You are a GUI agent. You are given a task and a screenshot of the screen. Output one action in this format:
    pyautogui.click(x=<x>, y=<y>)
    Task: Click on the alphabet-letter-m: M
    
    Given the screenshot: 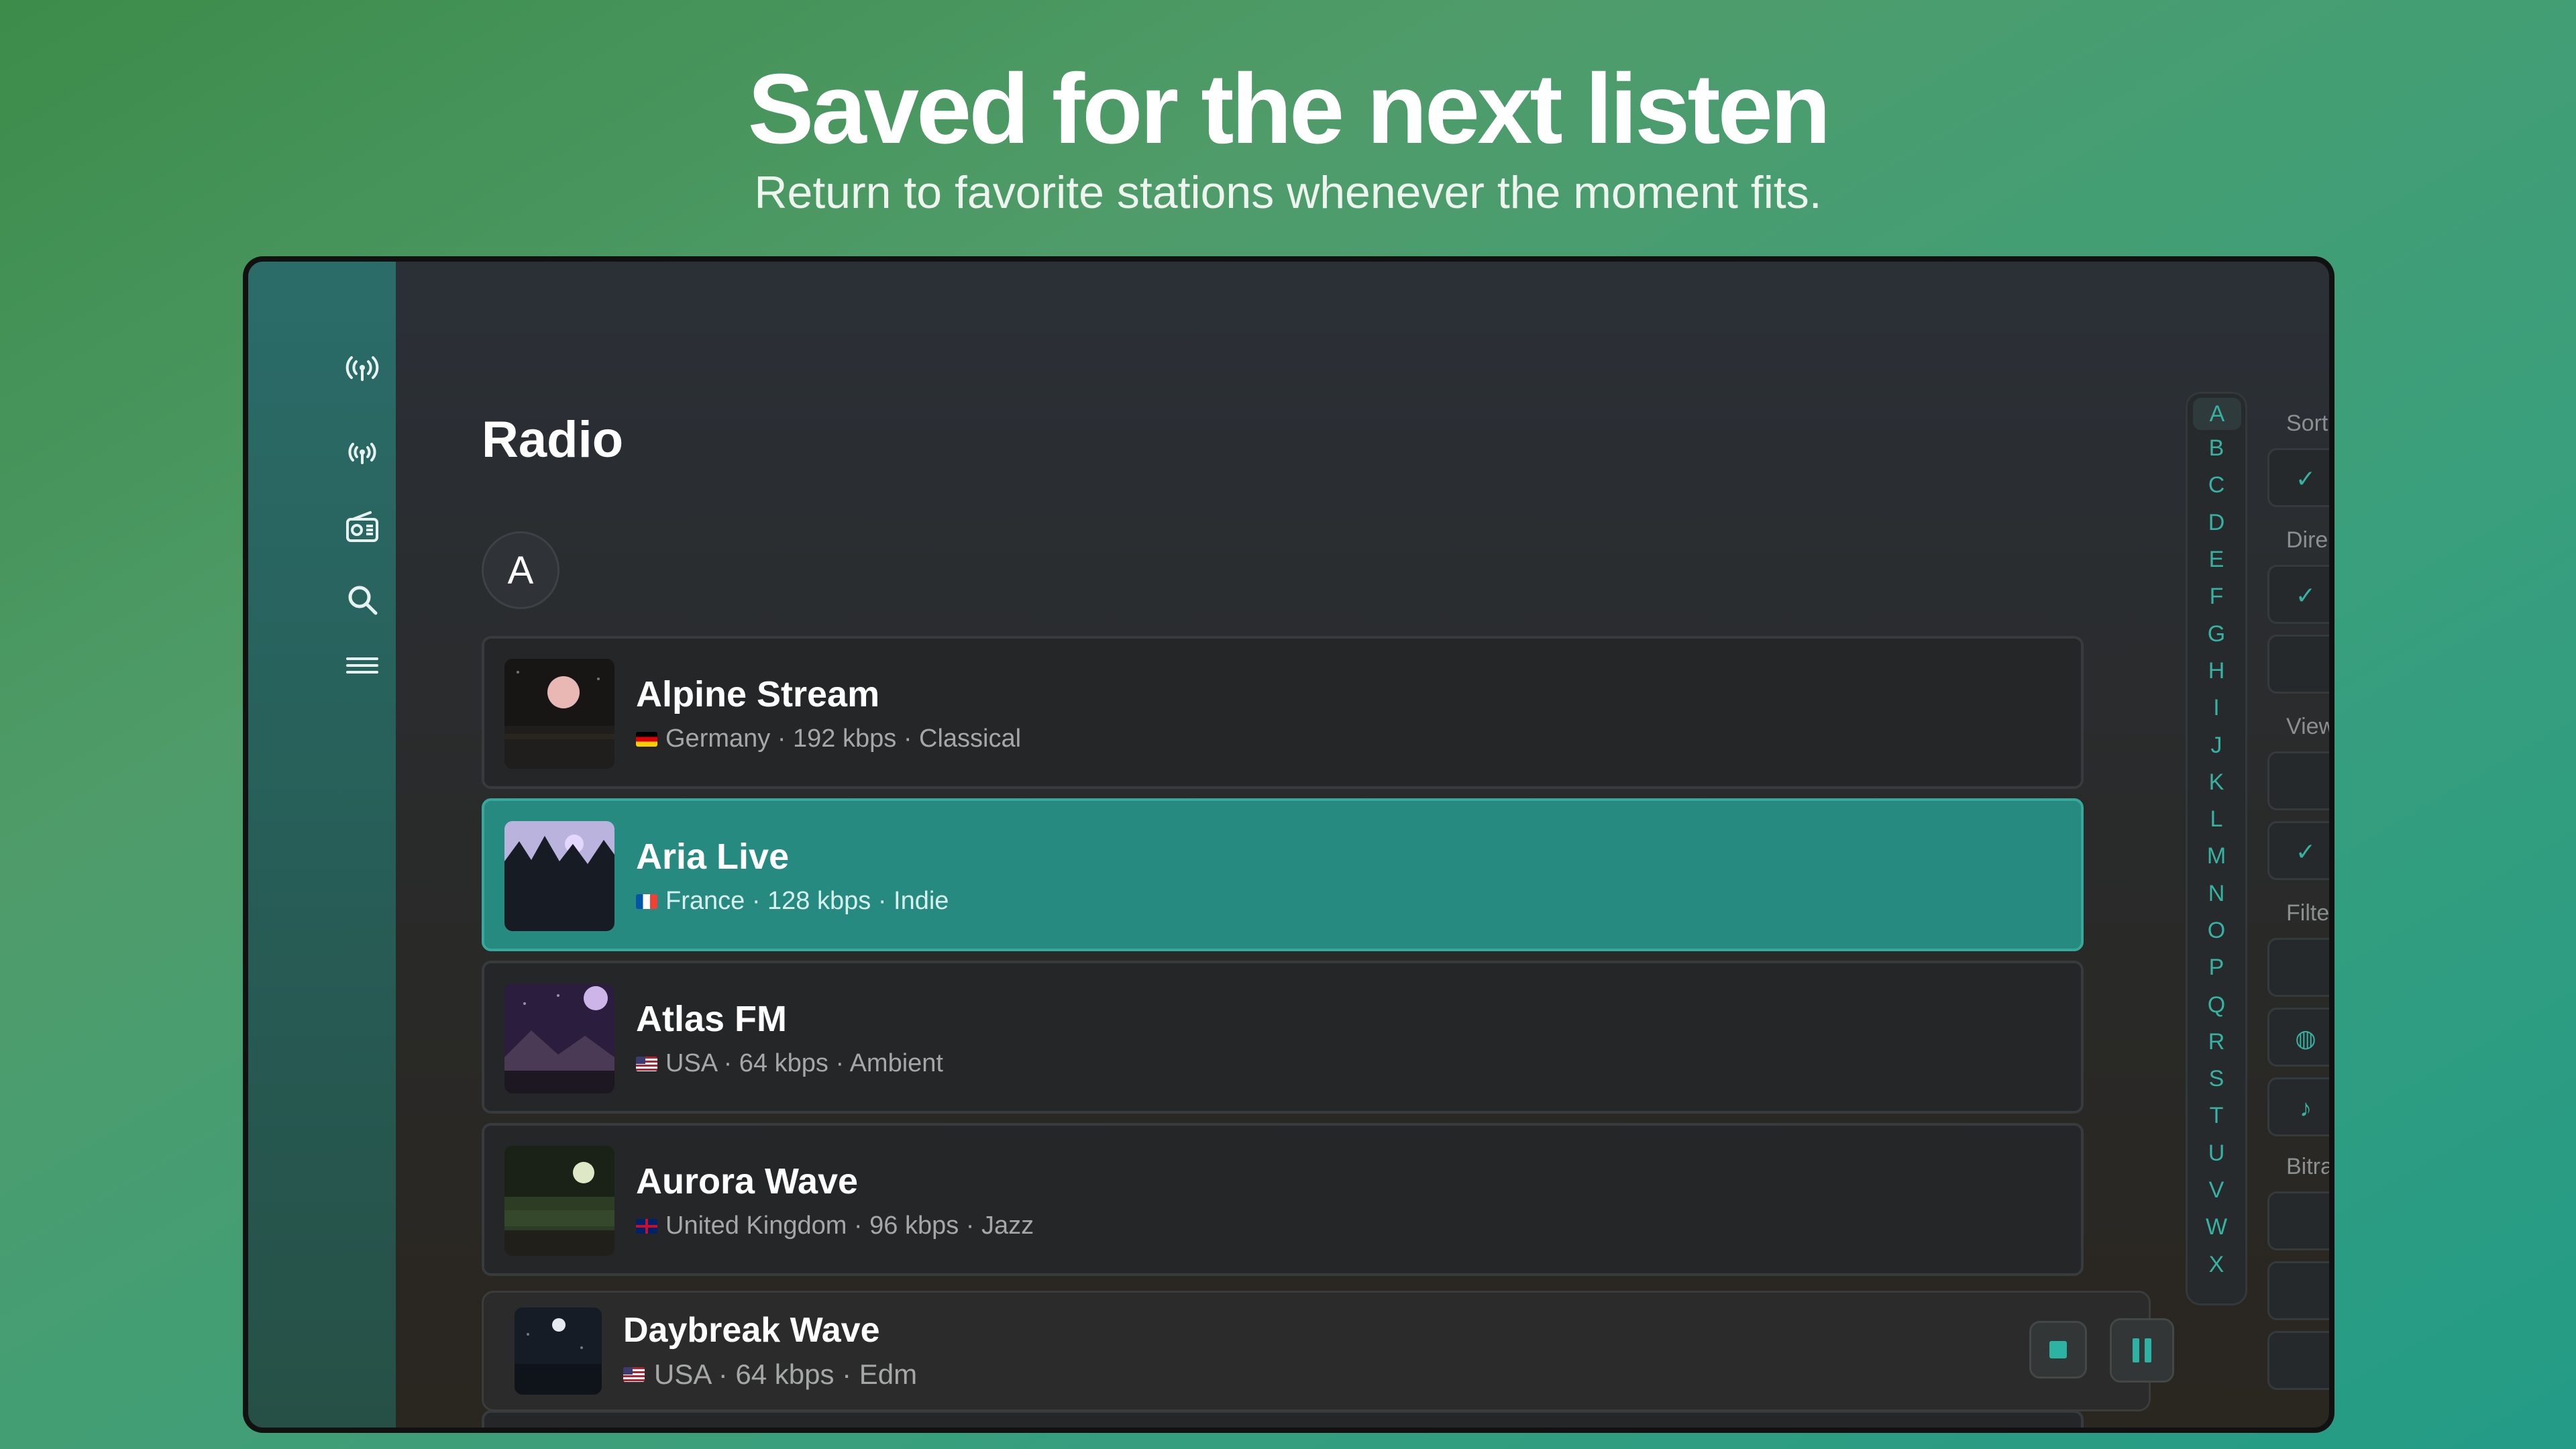 What is the action you would take?
    pyautogui.click(x=2216, y=856)
    